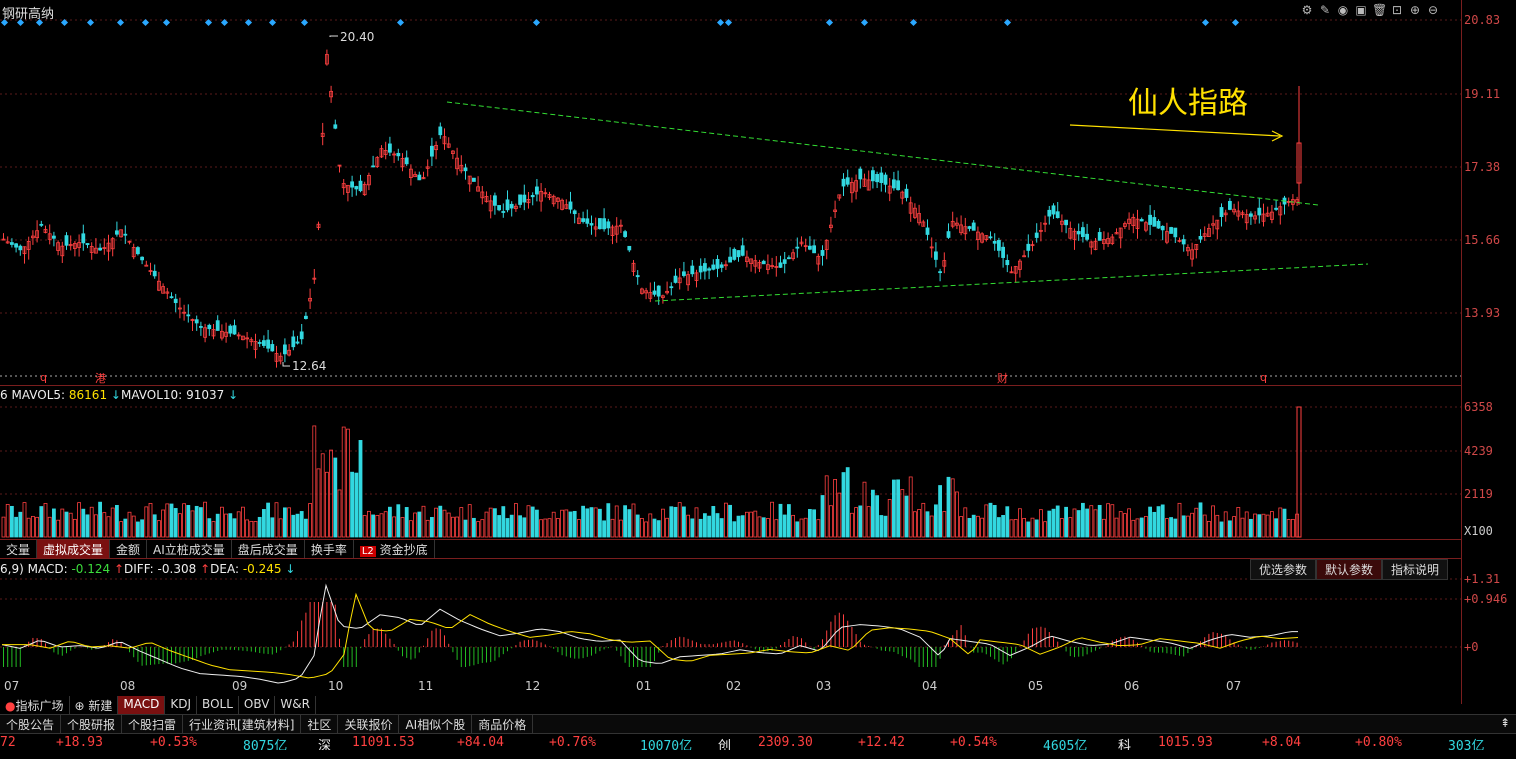 Image resolution: width=1516 pixels, height=759 pixels. Describe the element at coordinates (257, 705) in the screenshot. I see `tab-obv: OBV` at that location.